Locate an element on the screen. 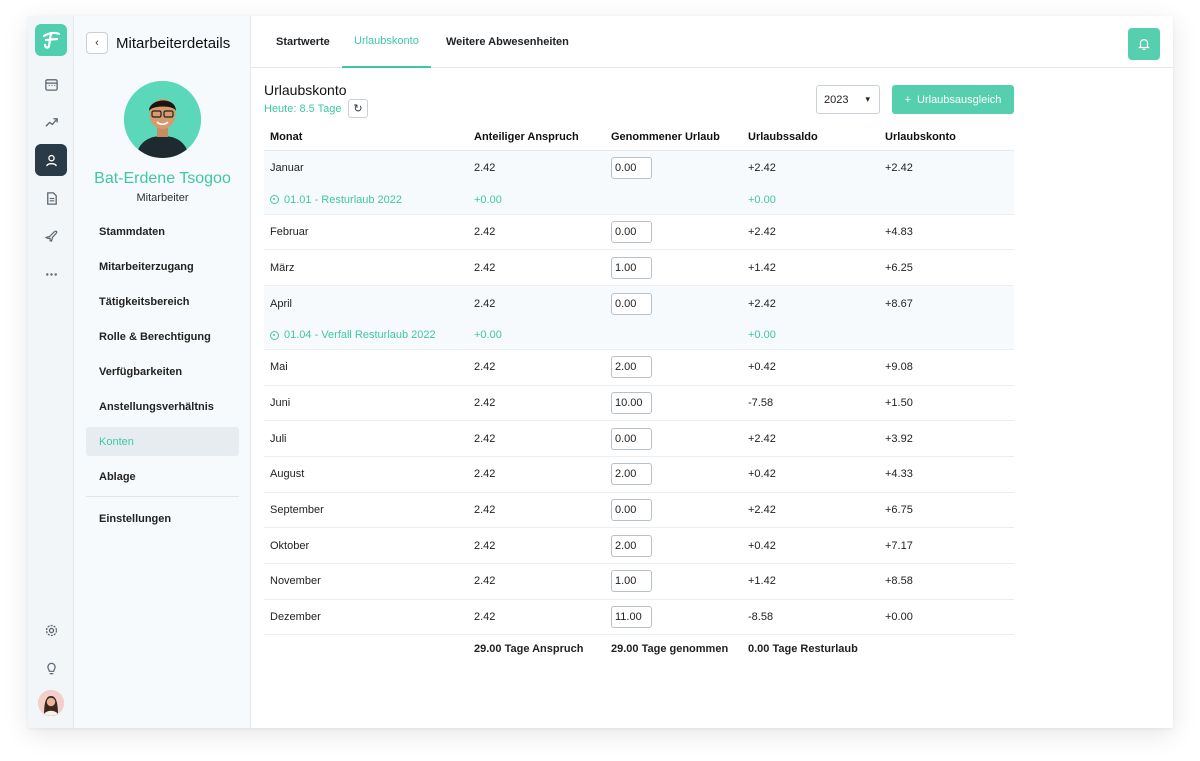 This screenshot has width=1200, height=761. tab-startwerte: Startwerte is located at coordinates (303, 42).